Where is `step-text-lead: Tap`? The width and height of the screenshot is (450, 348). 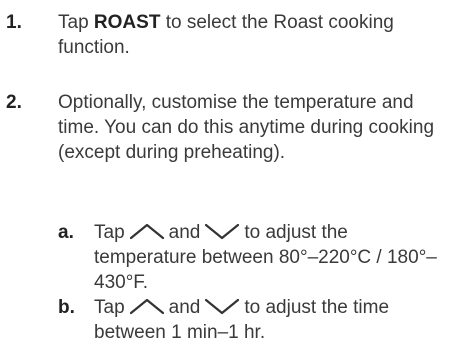
step-text-lead: Tap is located at coordinates (76, 22).